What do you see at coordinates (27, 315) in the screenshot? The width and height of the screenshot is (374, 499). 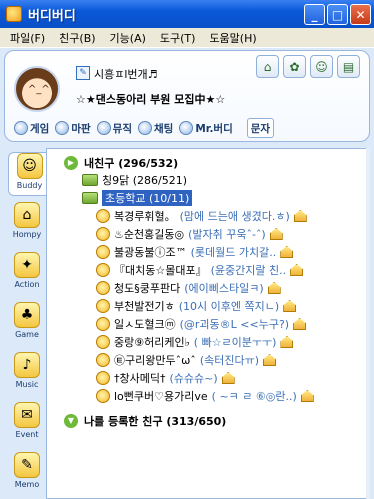 I see `game-sidebar-icon: ♣` at bounding box center [27, 315].